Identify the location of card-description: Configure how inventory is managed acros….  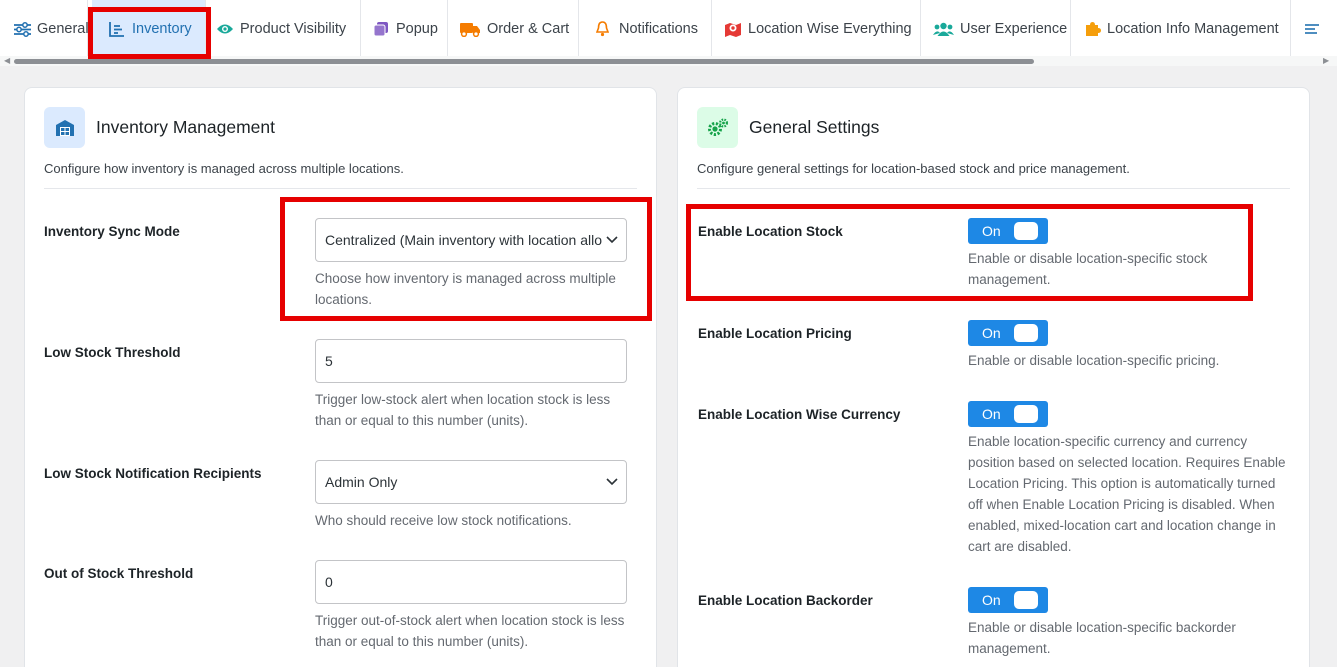
(224, 168).